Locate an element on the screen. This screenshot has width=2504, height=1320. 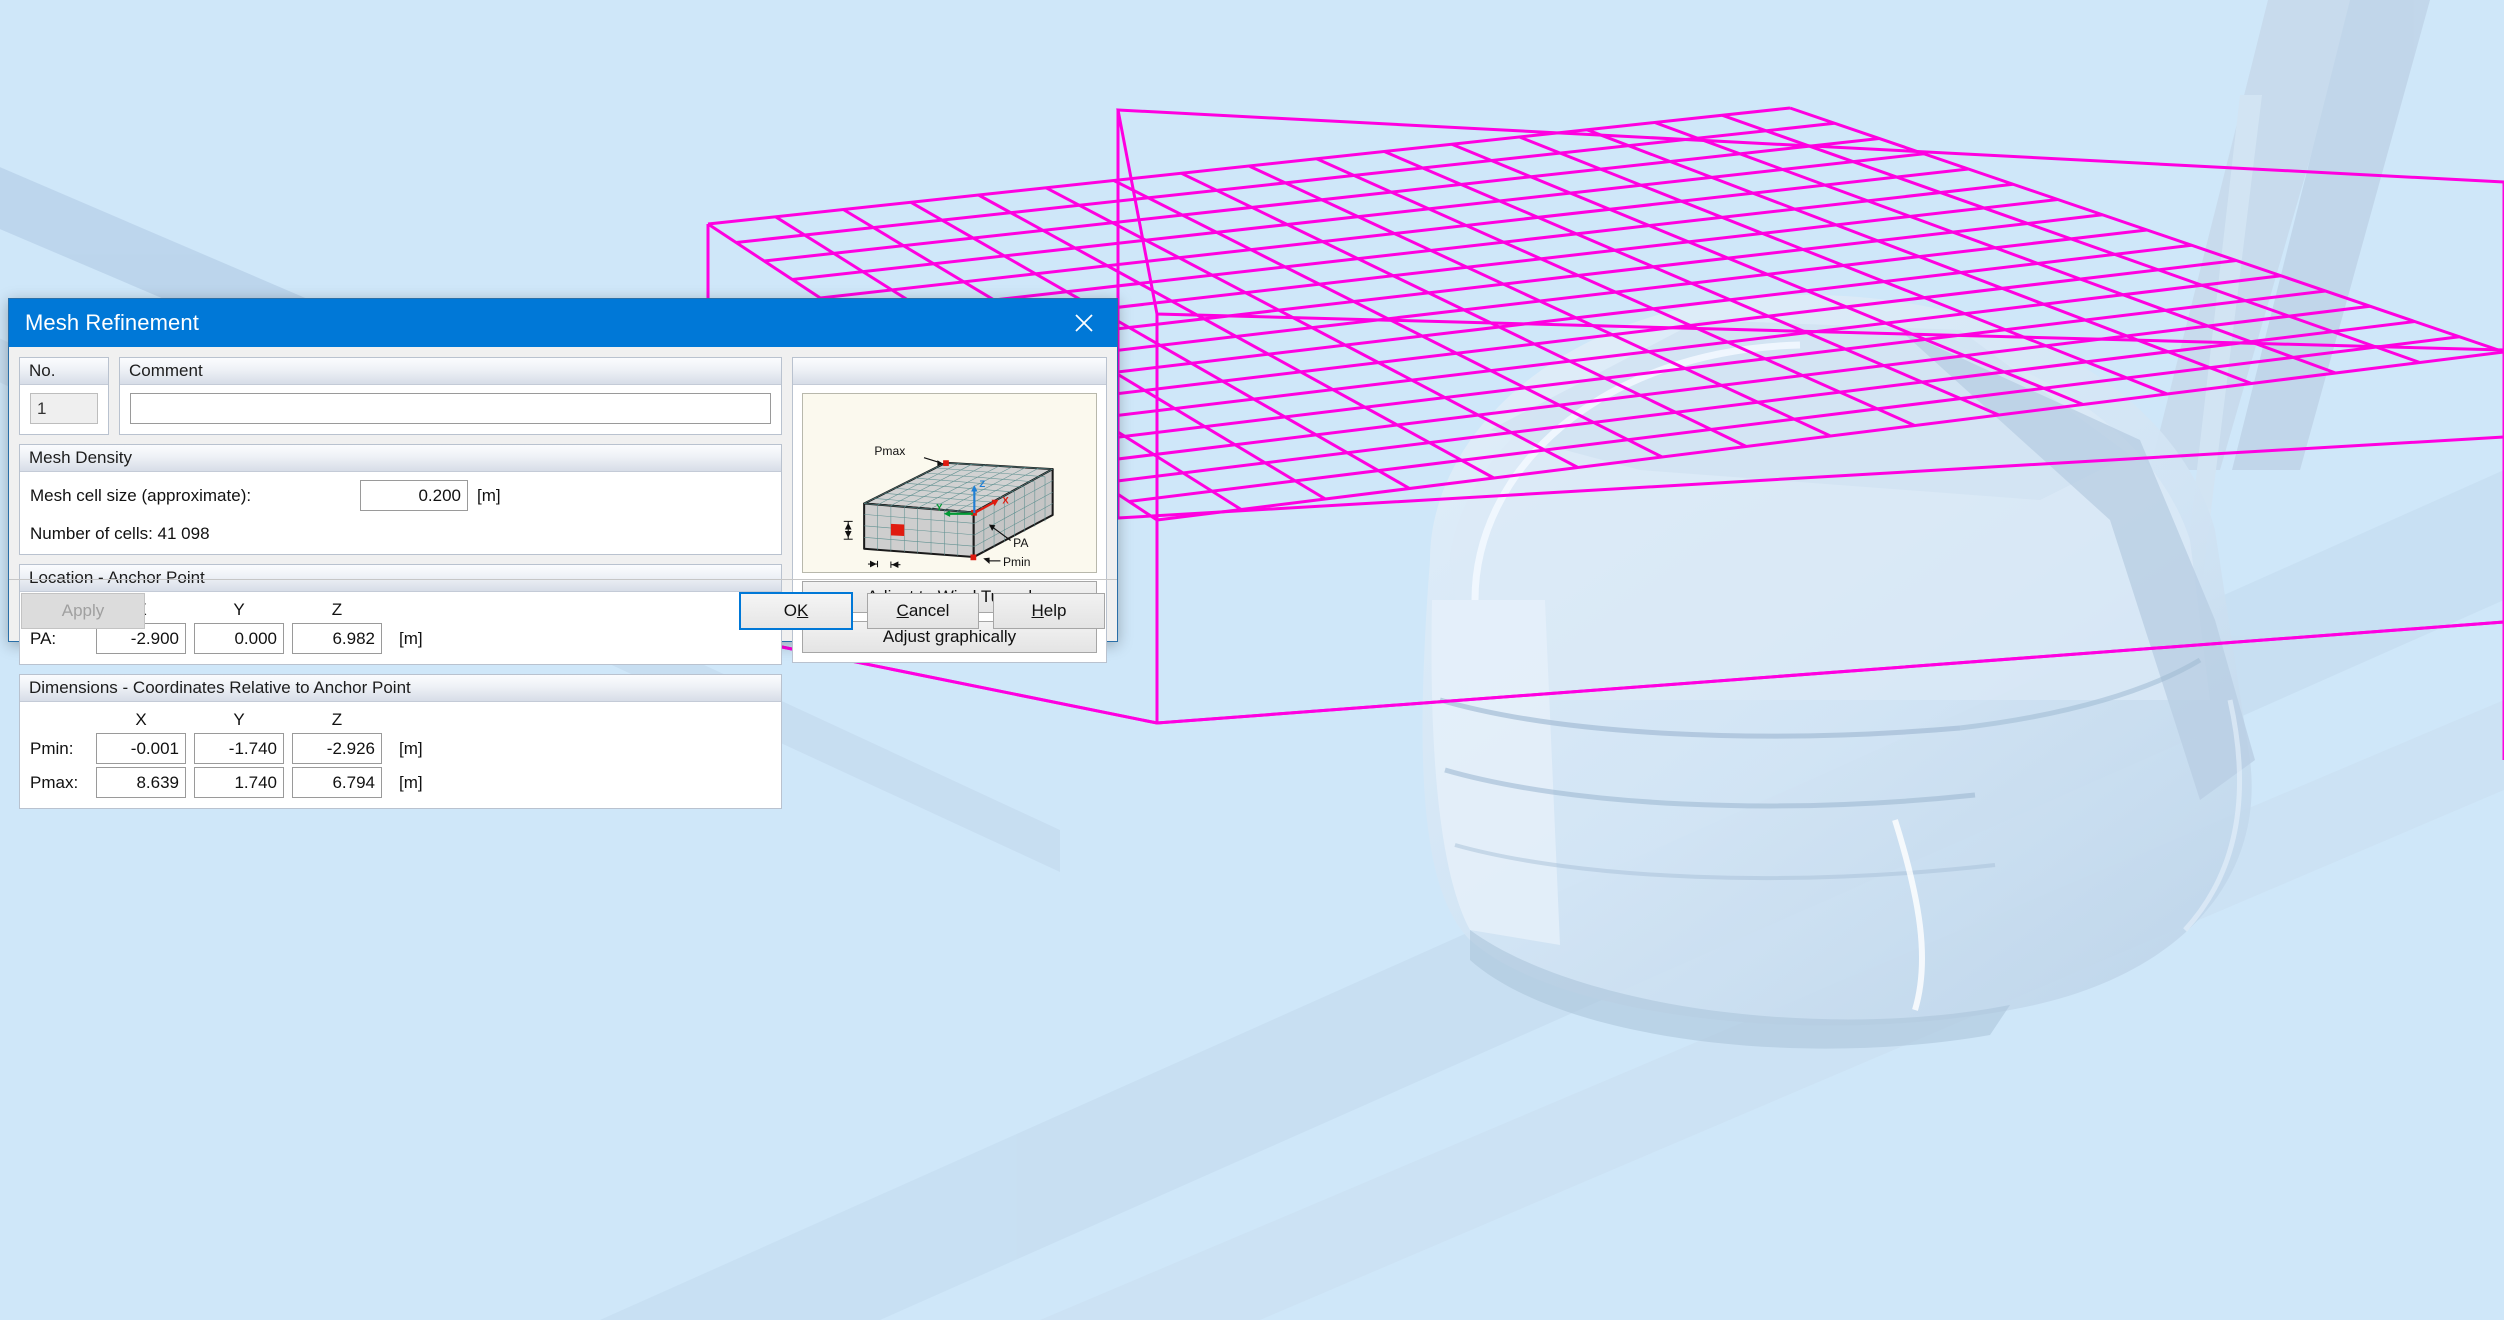
no-group-body: 1 is located at coordinates (64, 409).